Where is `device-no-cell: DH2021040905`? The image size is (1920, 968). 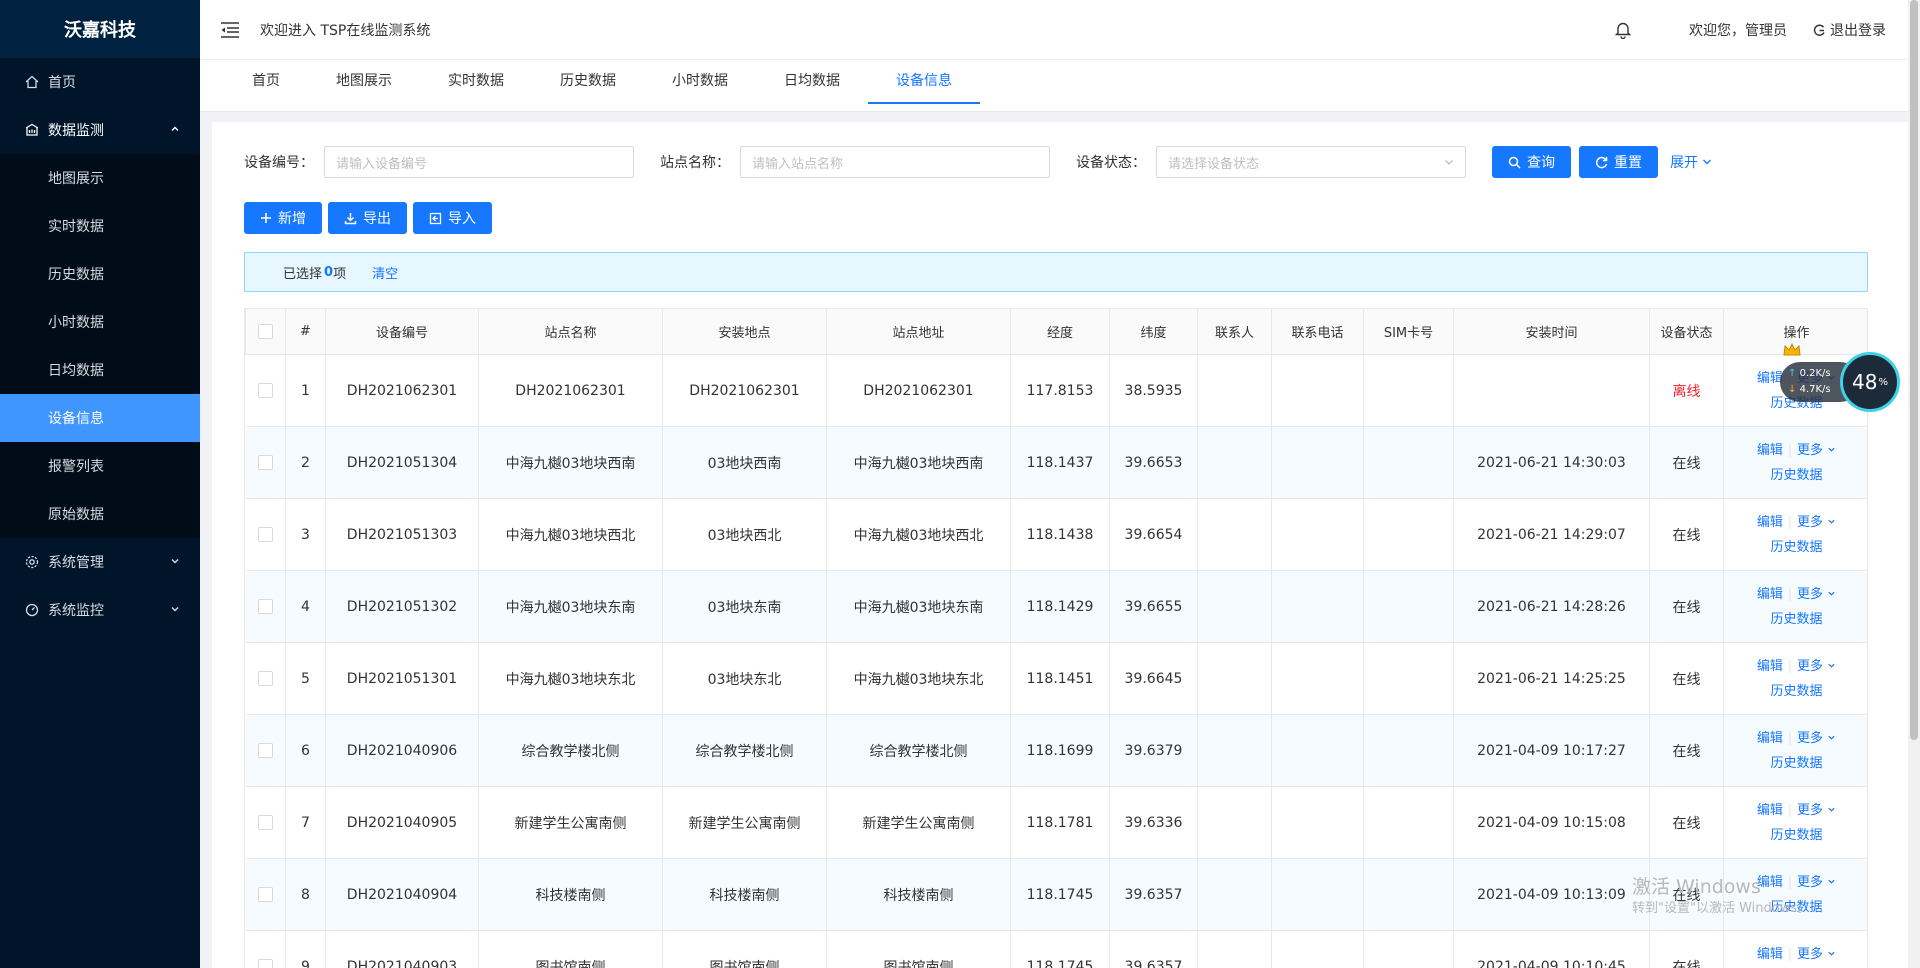 device-no-cell: DH2021040905 is located at coordinates (402, 822).